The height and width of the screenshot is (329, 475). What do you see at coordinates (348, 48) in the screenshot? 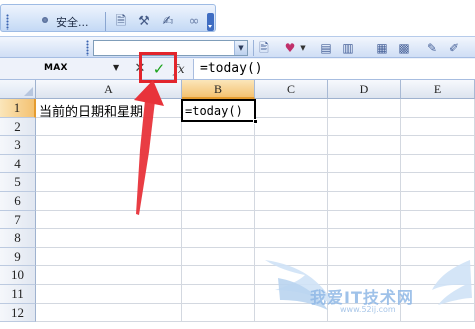
I see `column-icon: ▥` at bounding box center [348, 48].